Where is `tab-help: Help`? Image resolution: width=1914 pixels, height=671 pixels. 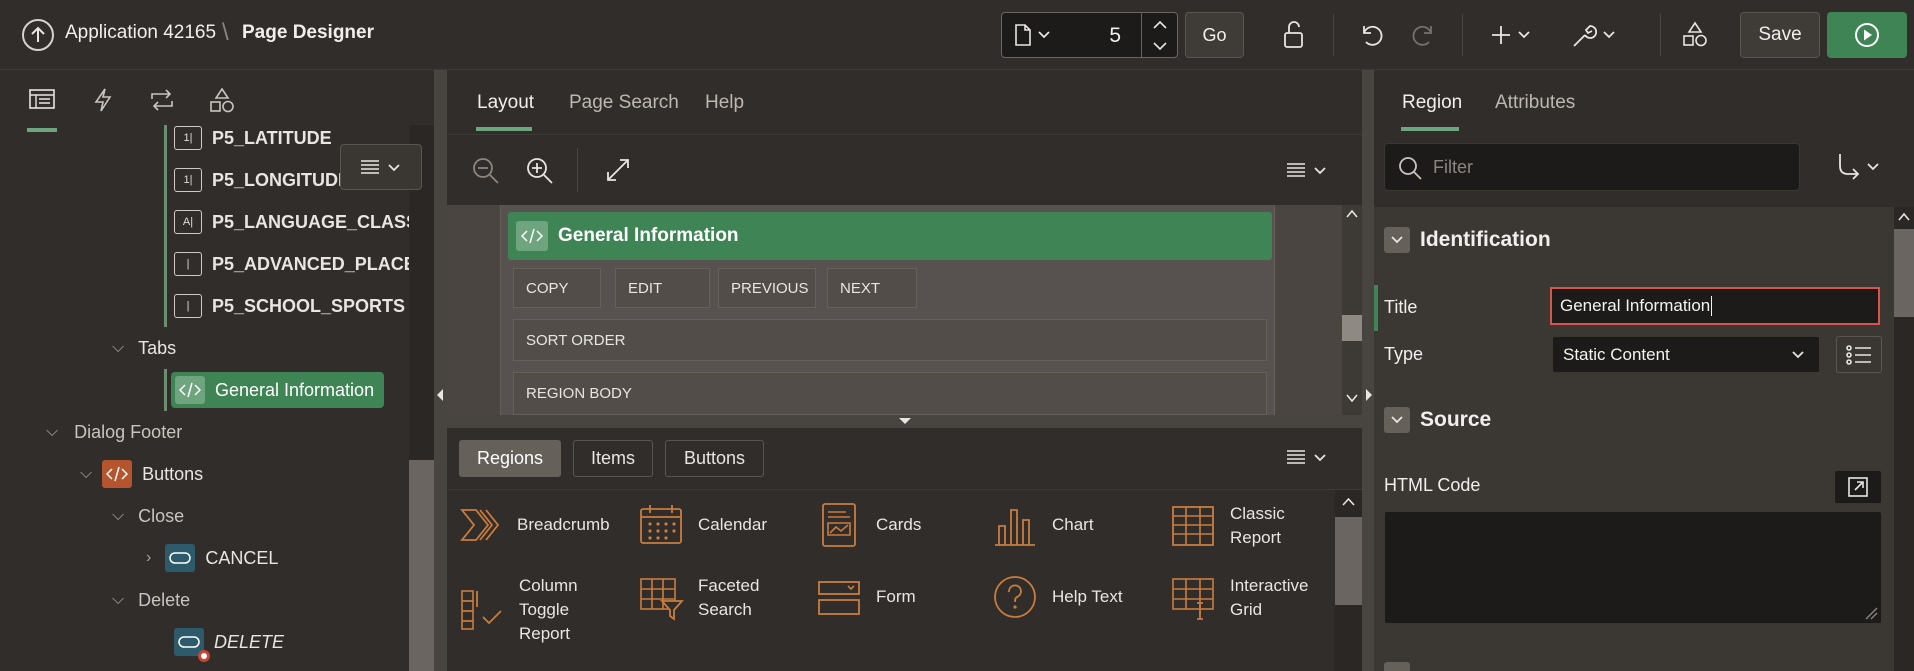 tab-help: Help is located at coordinates (724, 103).